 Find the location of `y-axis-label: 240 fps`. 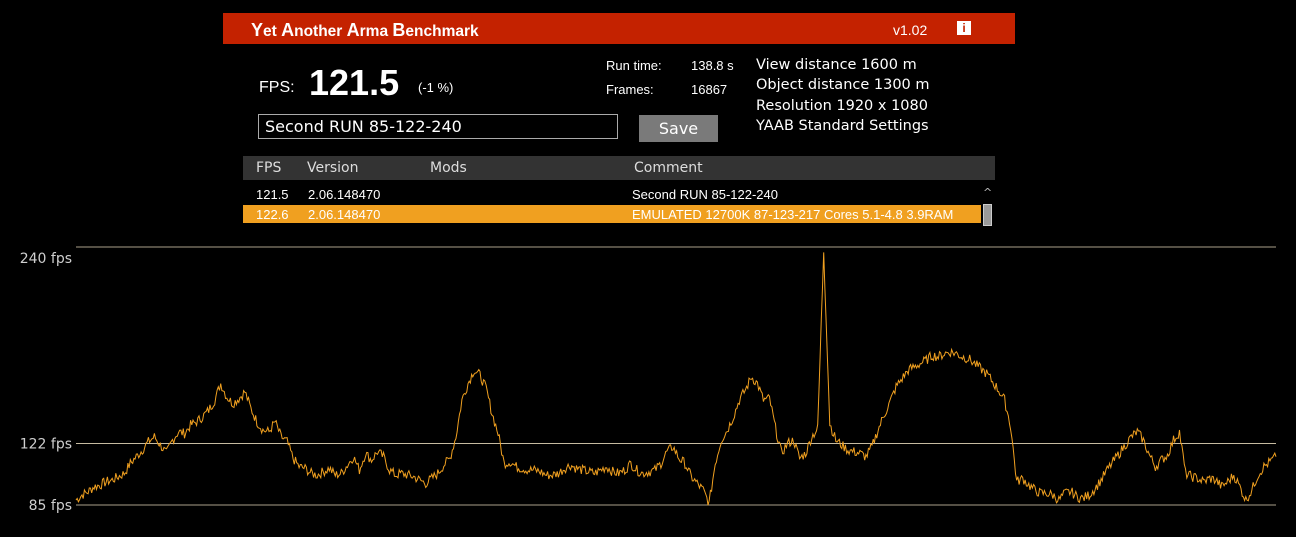

y-axis-label: 240 fps is located at coordinates (46, 259).